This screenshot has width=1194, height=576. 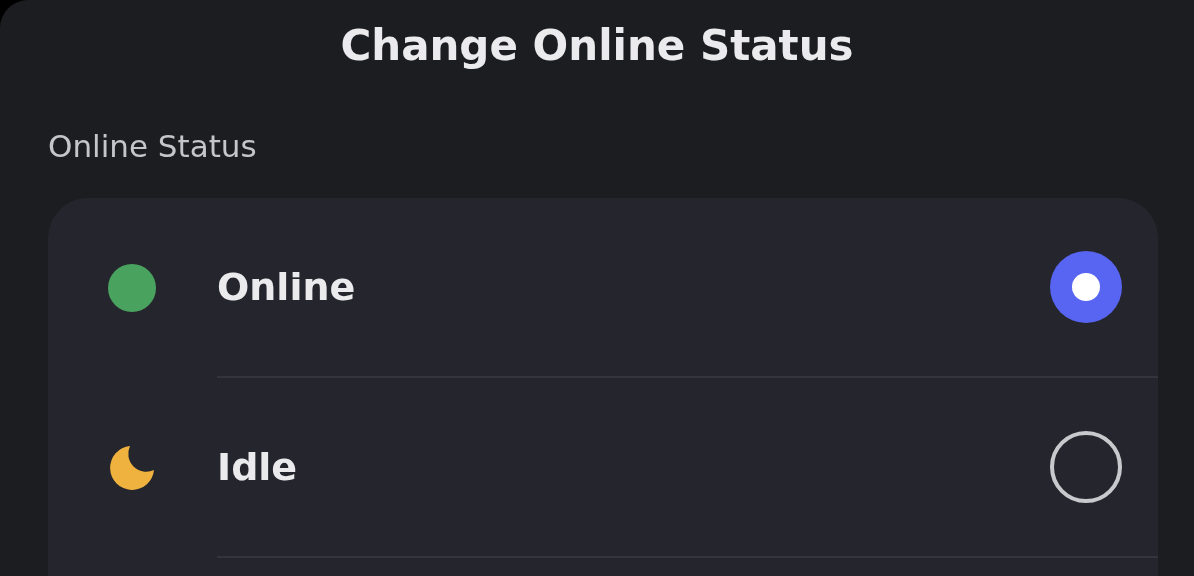 I want to click on section-label: Online Status, so click(x=152, y=146).